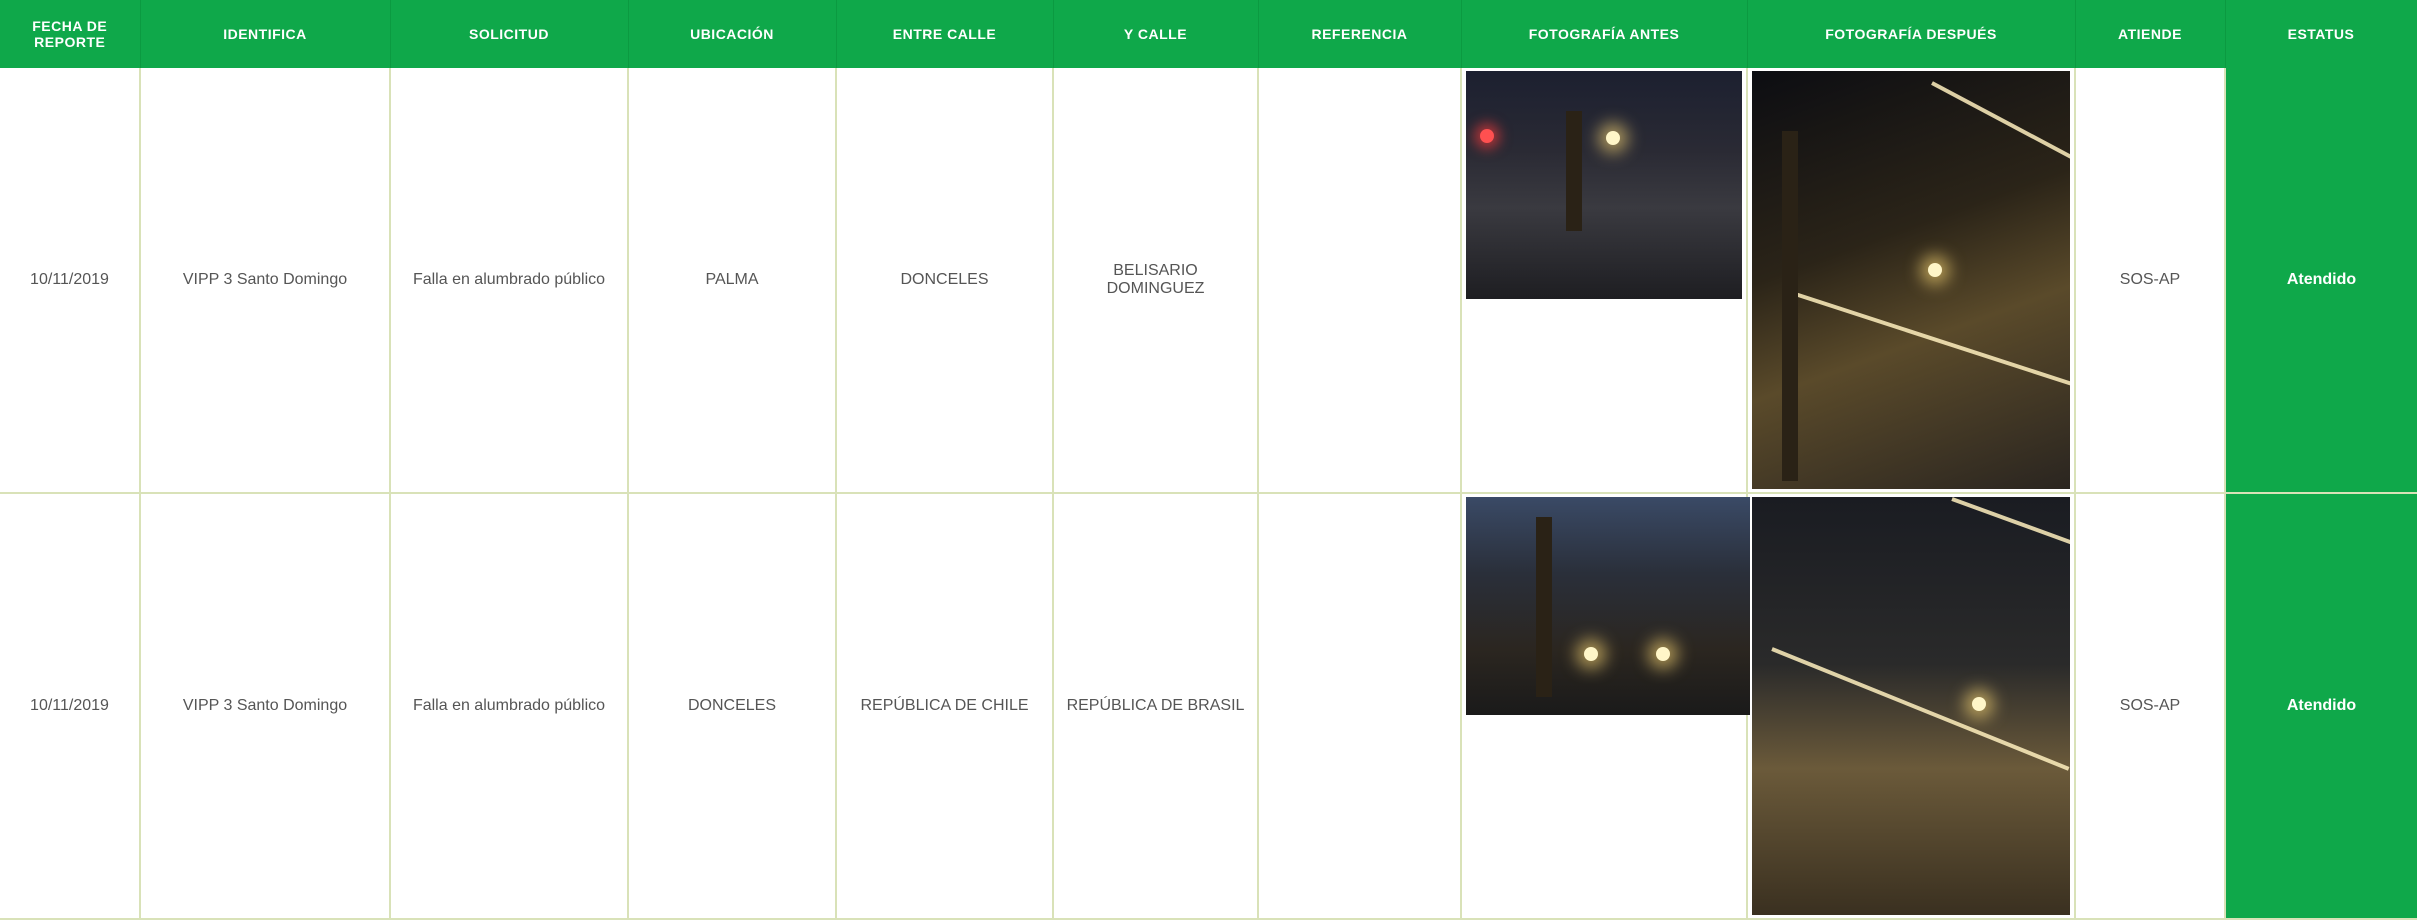  What do you see at coordinates (945, 281) in the screenshot?
I see `cell-entre-calle: DONCELES` at bounding box center [945, 281].